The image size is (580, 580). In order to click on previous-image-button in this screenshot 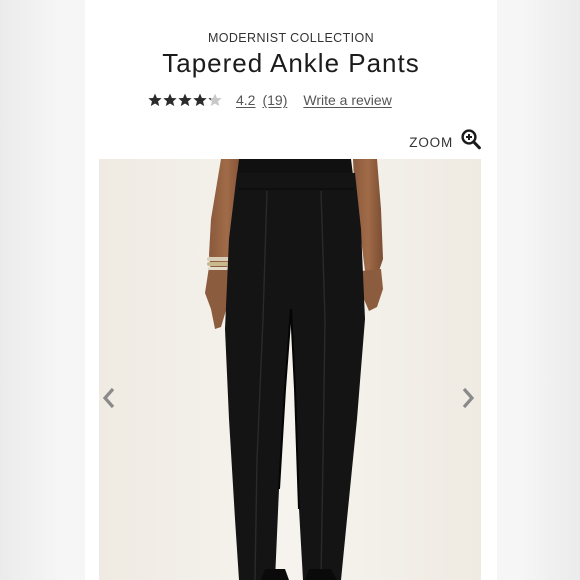, I will do `click(109, 398)`.